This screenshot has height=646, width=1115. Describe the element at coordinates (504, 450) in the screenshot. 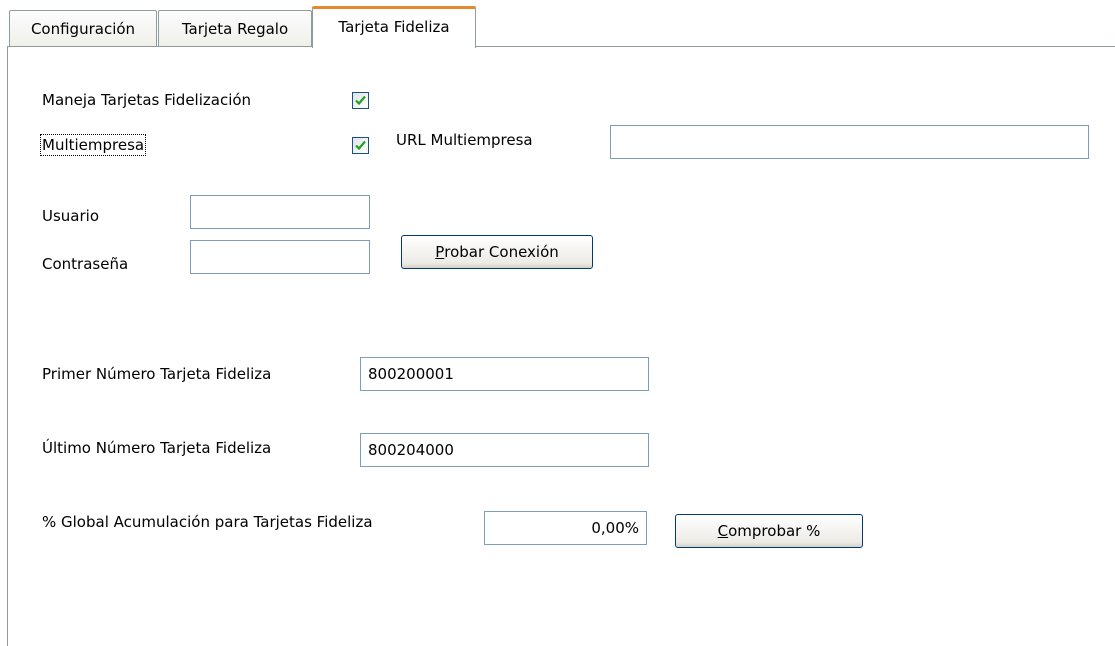

I see `ultimo-numero-input` at that location.